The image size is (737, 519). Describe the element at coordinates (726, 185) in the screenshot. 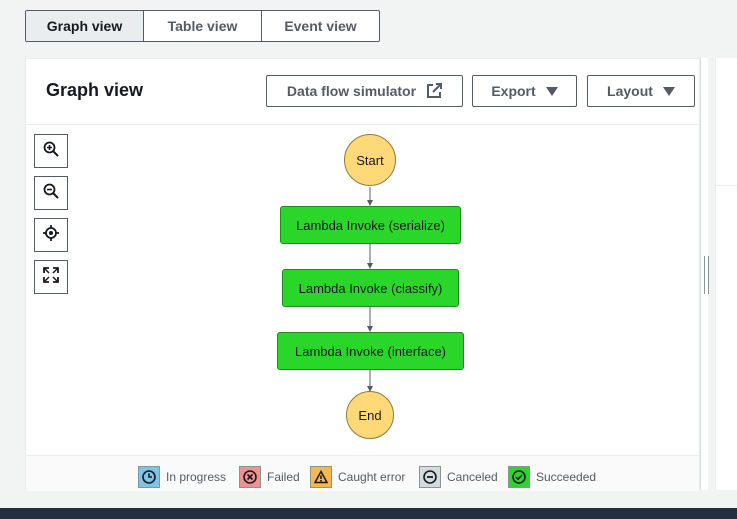

I see `details-divider` at that location.